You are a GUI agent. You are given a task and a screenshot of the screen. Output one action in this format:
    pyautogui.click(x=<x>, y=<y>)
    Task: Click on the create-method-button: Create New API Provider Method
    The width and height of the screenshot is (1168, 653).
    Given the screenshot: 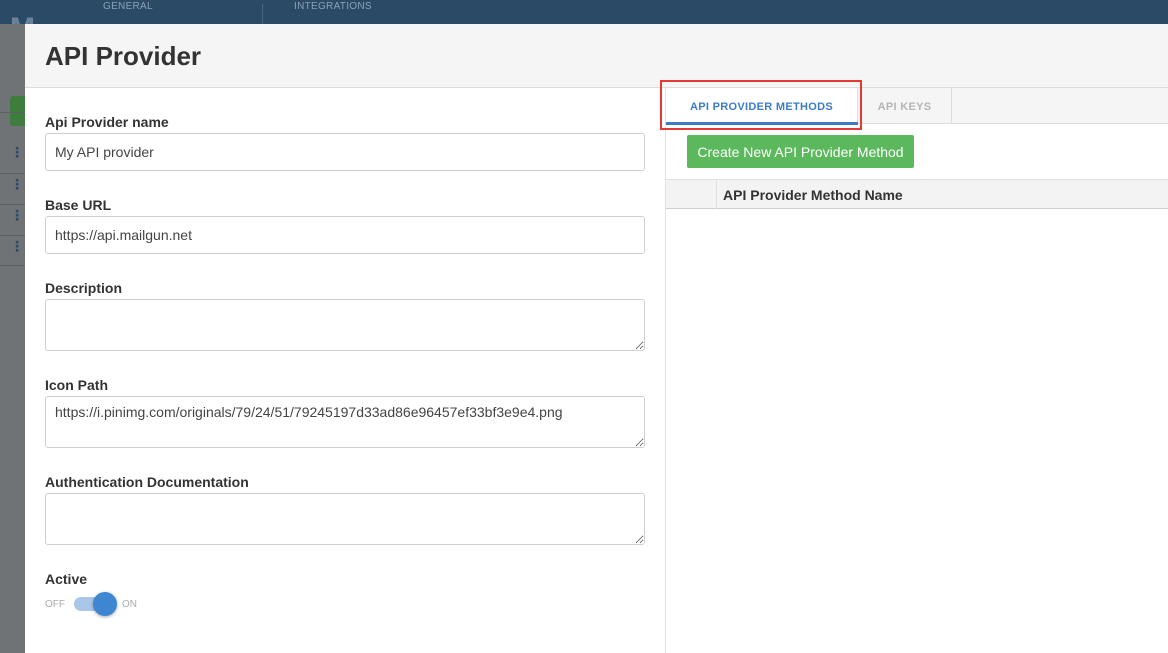 What is the action you would take?
    pyautogui.click(x=800, y=151)
    